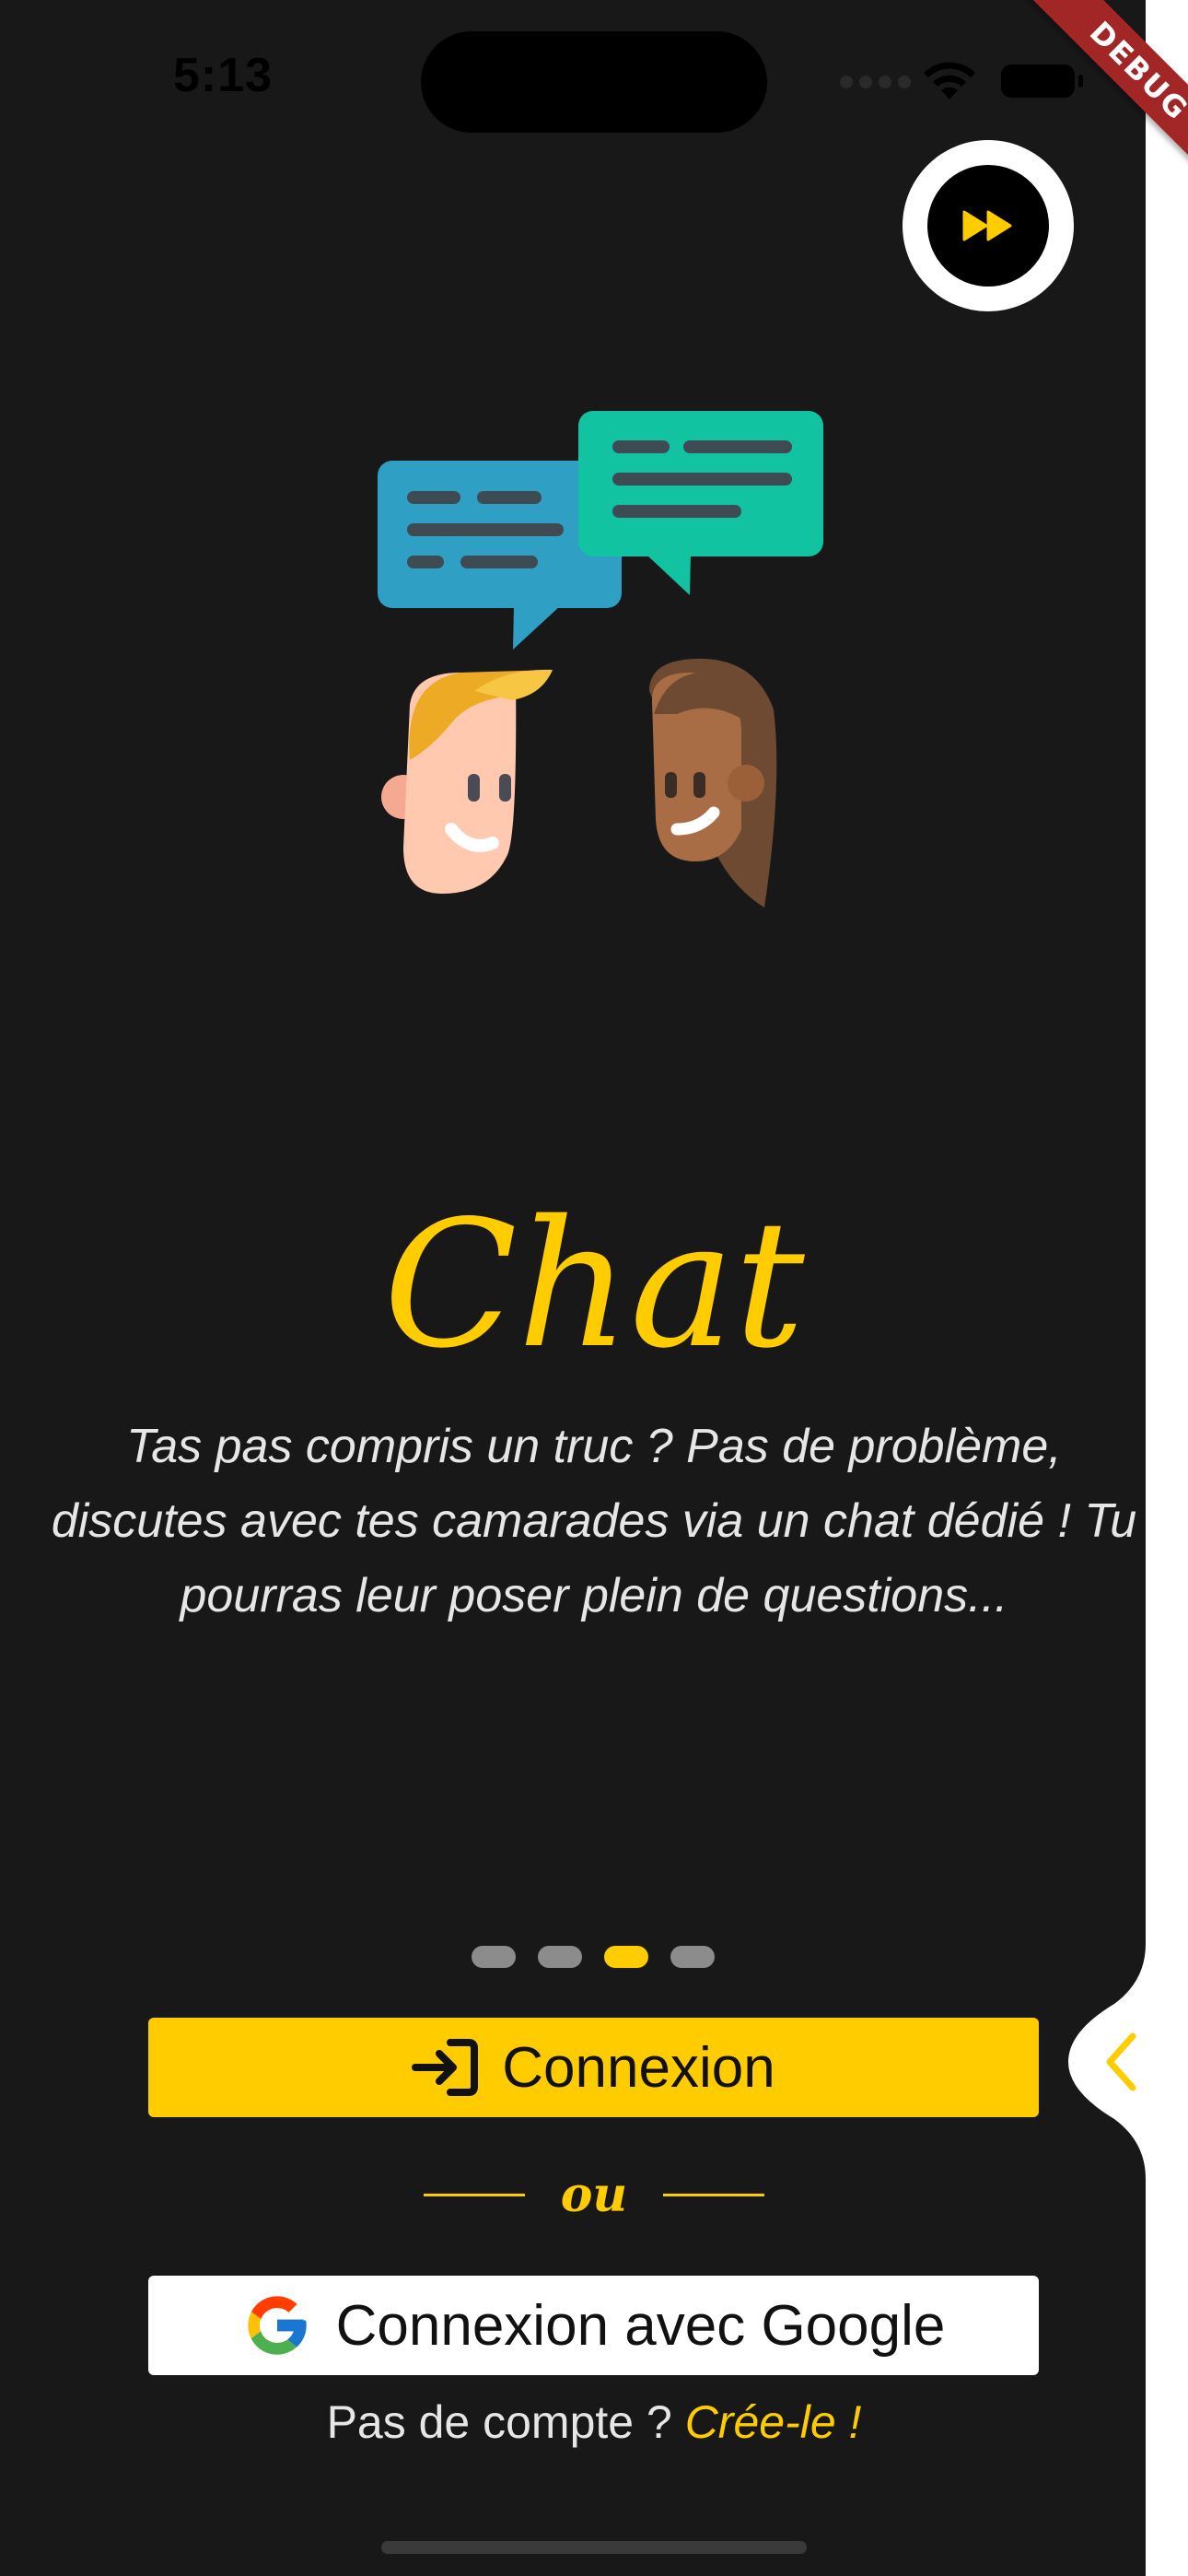 This screenshot has height=2576, width=1188. I want to click on skip-button, so click(988, 225).